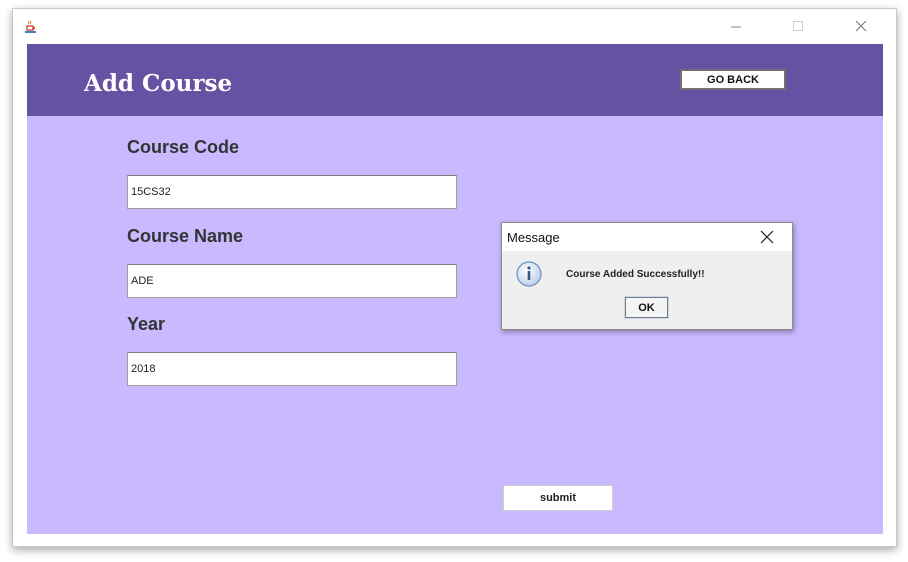 The width and height of the screenshot is (908, 562). I want to click on message-dialog: Message Course Added Successfully!! OK, so click(647, 276).